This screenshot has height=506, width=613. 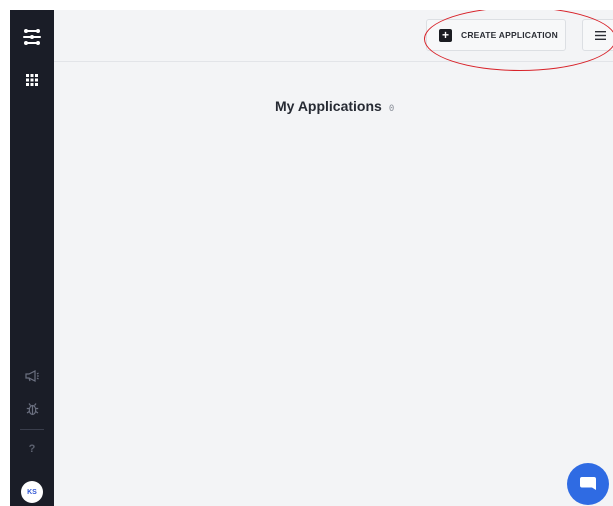 I want to click on page-title: My Applications 0, so click(x=334, y=106).